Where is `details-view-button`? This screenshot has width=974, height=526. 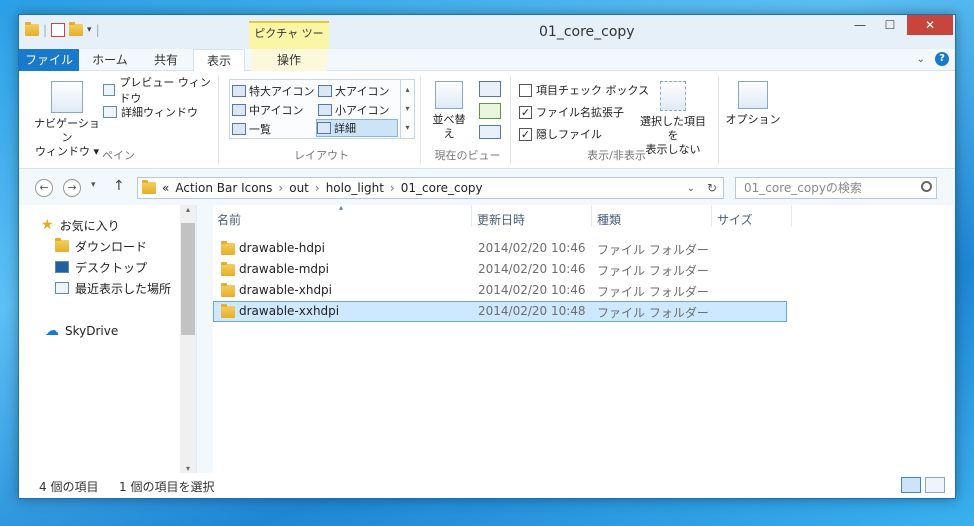
details-view-button is located at coordinates (911, 485).